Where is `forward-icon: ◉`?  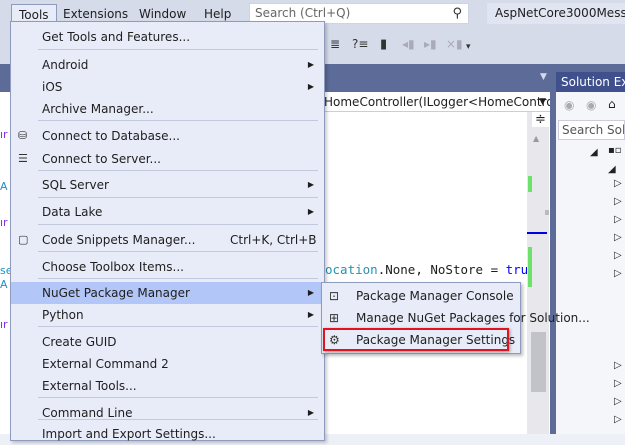
forward-icon: ◉ is located at coordinates (591, 105).